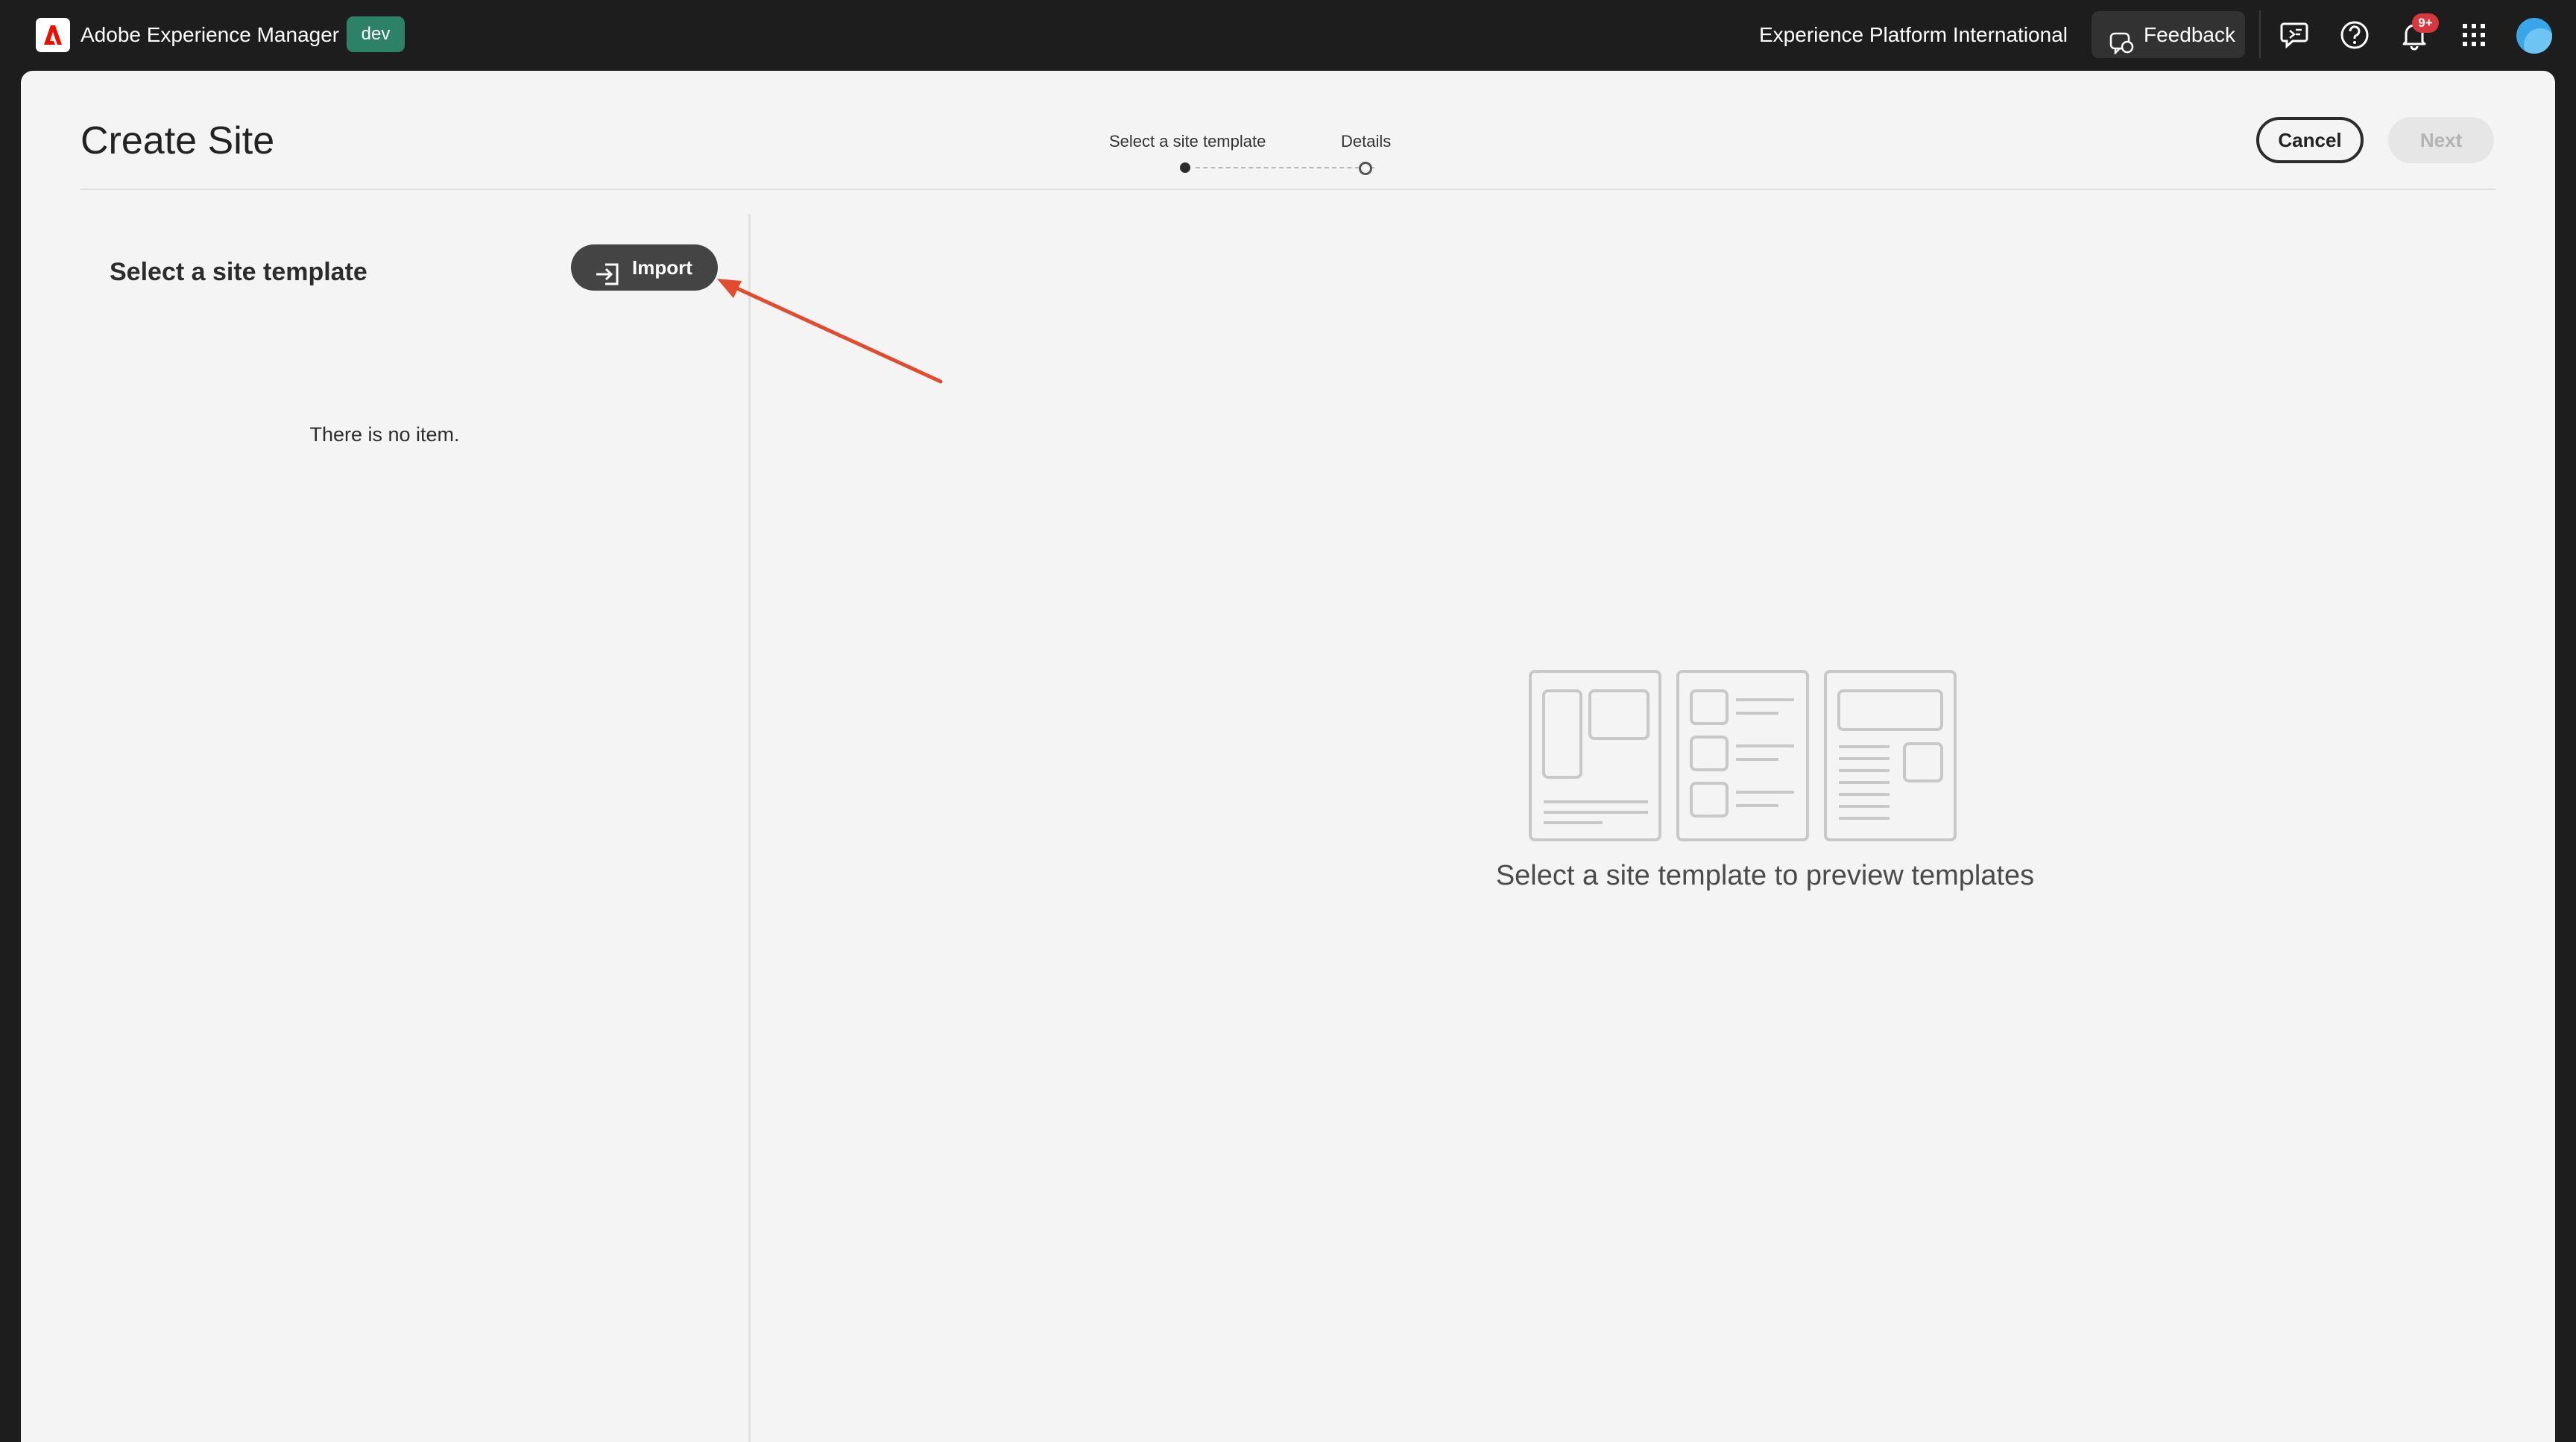 The width and height of the screenshot is (2576, 1442). What do you see at coordinates (2189, 34) in the screenshot?
I see `feedback-label: Feedback` at bounding box center [2189, 34].